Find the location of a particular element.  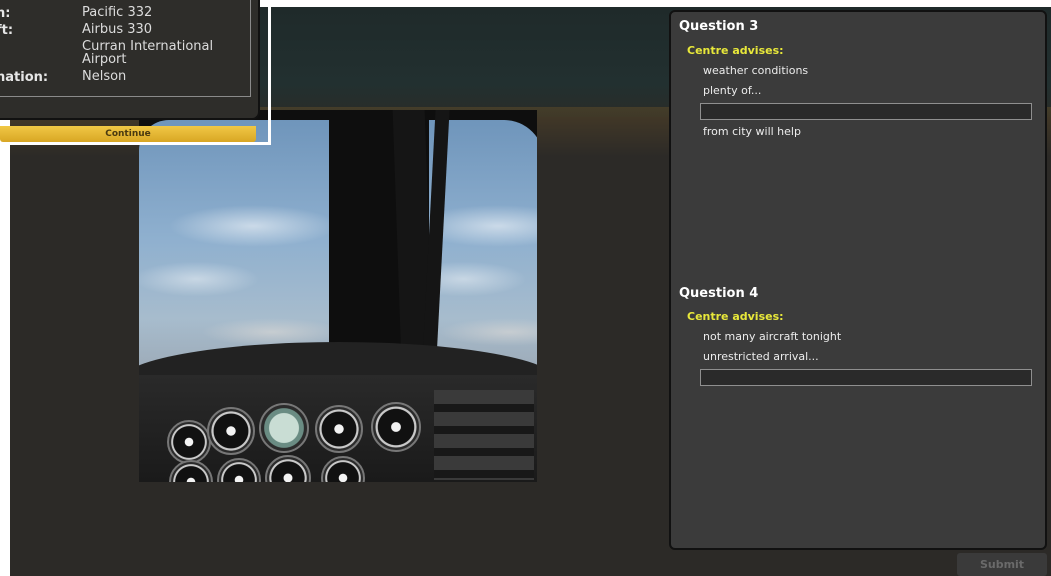

info-value: Pacific 332 is located at coordinates (117, 12).